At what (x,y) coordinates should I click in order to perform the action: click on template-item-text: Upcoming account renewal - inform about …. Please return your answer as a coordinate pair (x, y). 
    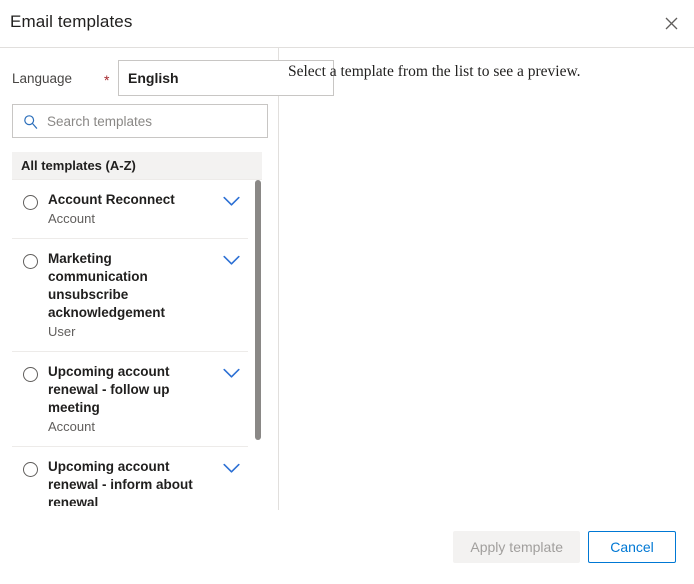
    Looking at the image, I should click on (131, 482).